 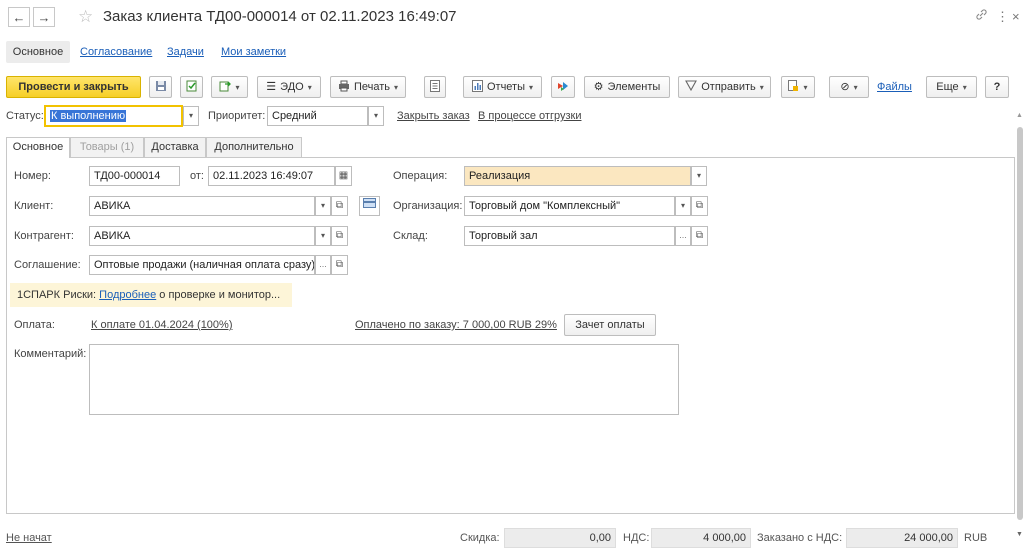 What do you see at coordinates (202, 265) in the screenshot?
I see `agreement-field: Оптовые продажи (наличная оплата сразу)` at bounding box center [202, 265].